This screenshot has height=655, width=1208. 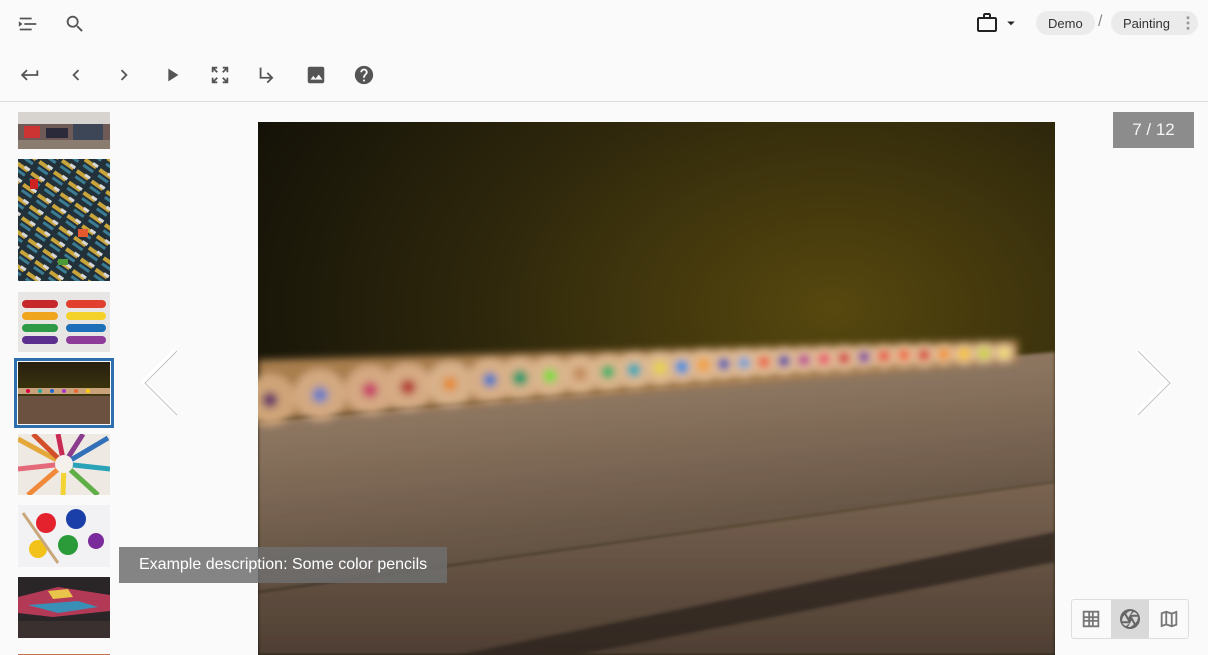 What do you see at coordinates (75, 24) in the screenshot?
I see `search-icon` at bounding box center [75, 24].